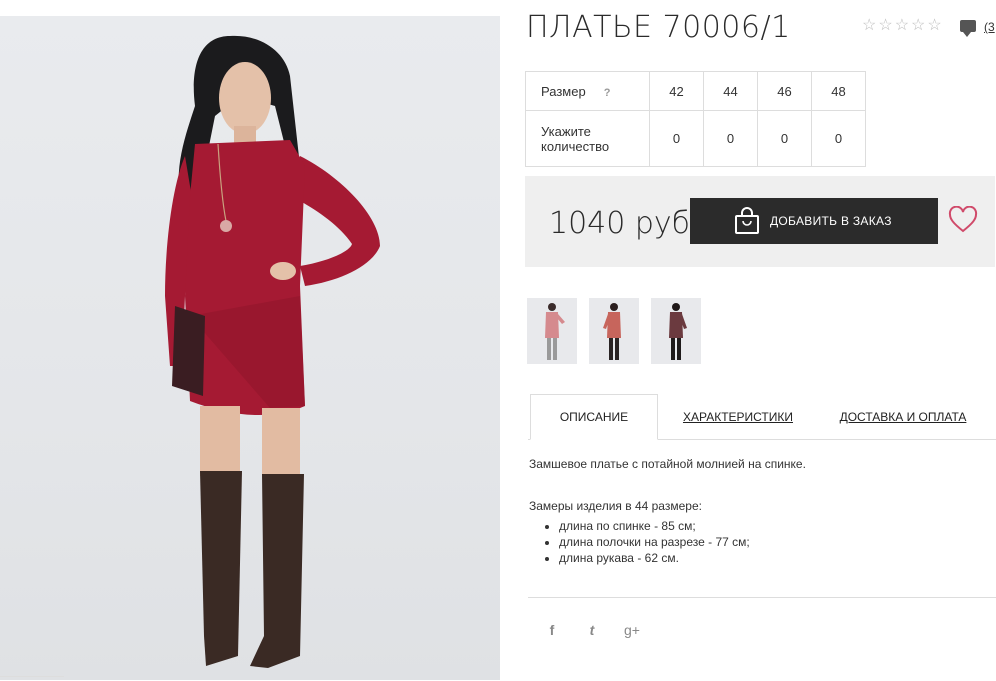 The image size is (996, 681). I want to click on twitter-icon: t, so click(592, 630).